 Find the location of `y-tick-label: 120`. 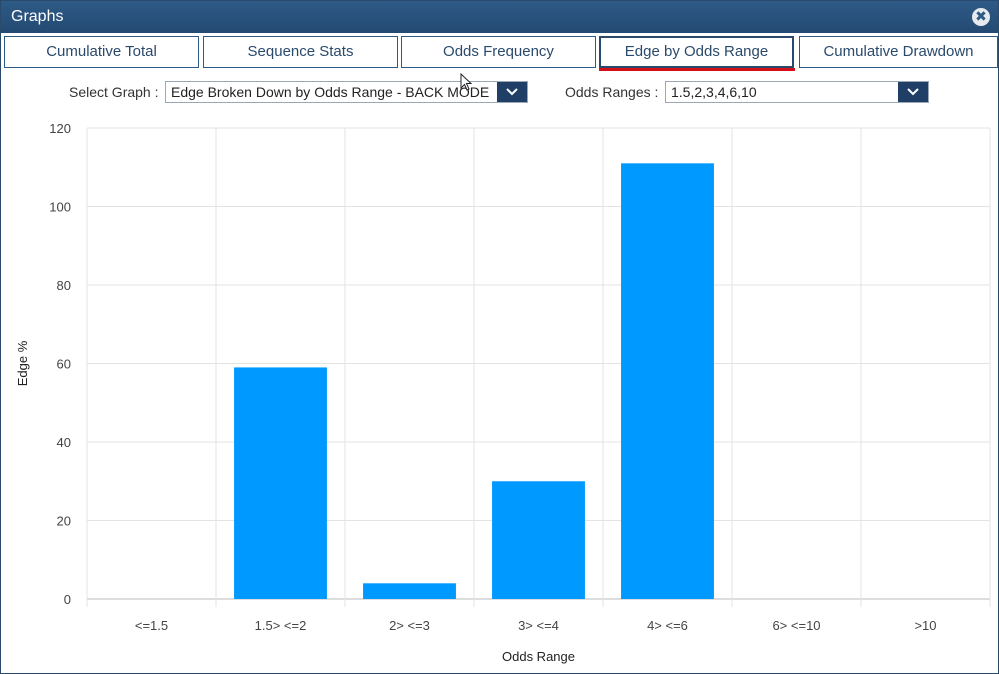

y-tick-label: 120 is located at coordinates (60, 128).